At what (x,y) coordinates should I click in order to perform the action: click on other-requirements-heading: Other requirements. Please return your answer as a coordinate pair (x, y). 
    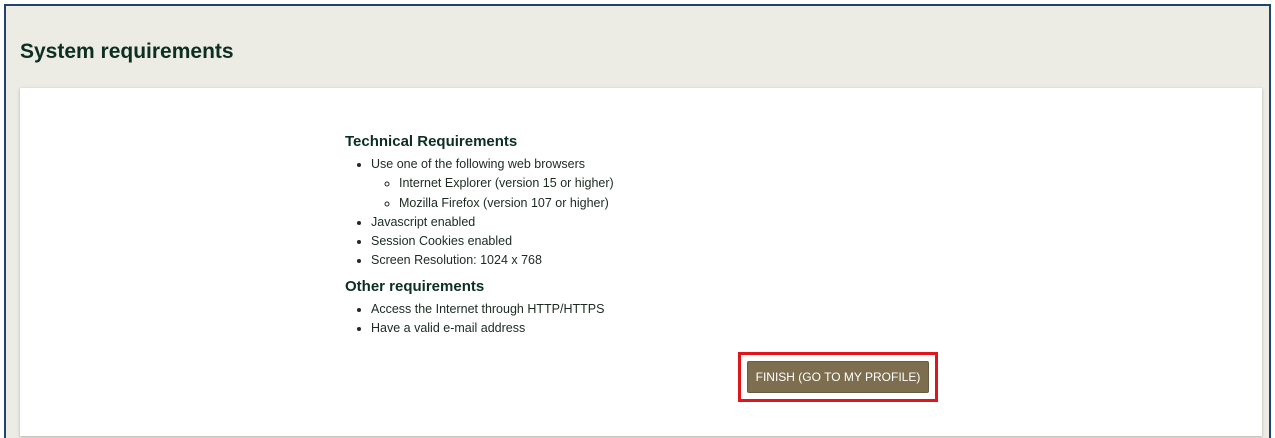
    Looking at the image, I should click on (415, 286).